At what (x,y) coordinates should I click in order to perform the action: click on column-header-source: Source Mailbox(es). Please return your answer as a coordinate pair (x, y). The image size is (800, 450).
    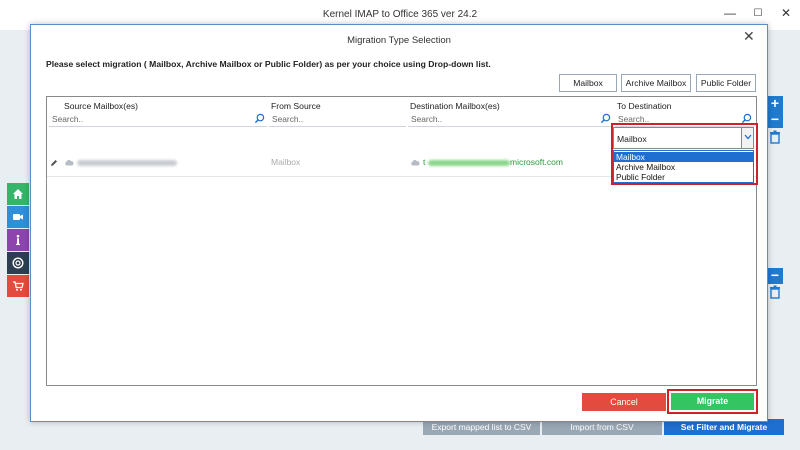
    Looking at the image, I should click on (101, 106).